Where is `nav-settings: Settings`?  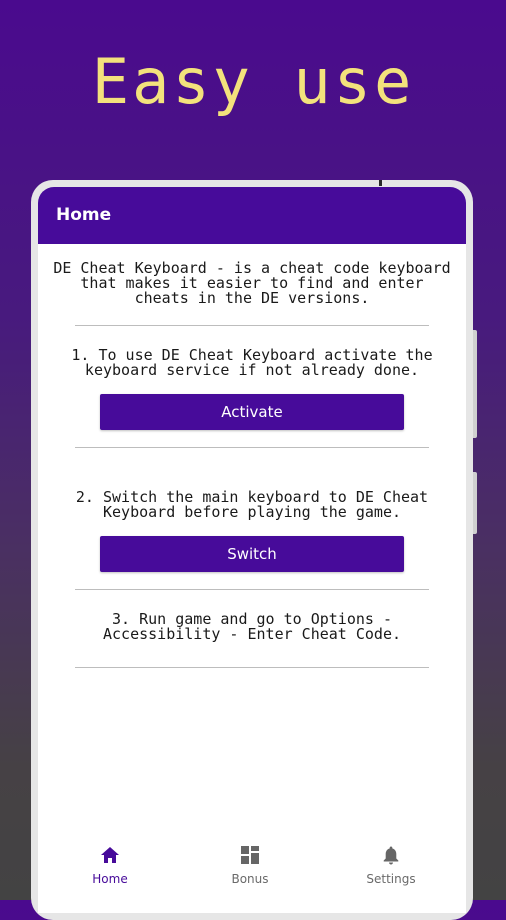
nav-settings: Settings is located at coordinates (391, 865).